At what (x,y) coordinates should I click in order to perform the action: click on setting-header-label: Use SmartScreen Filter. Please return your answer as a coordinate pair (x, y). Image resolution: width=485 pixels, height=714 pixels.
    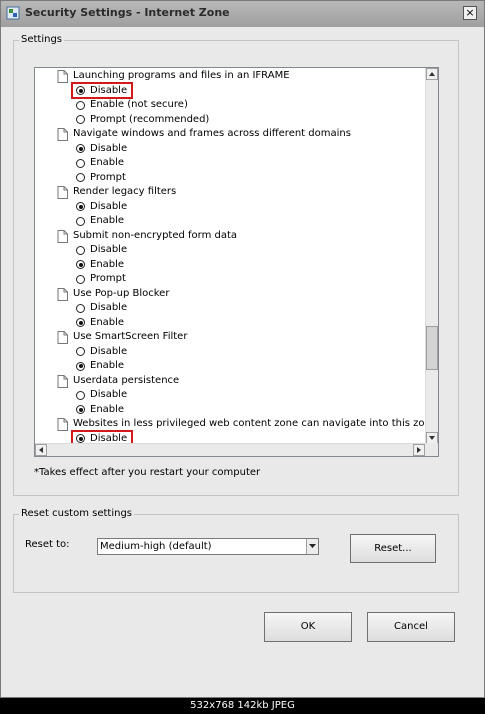
    Looking at the image, I should click on (130, 336).